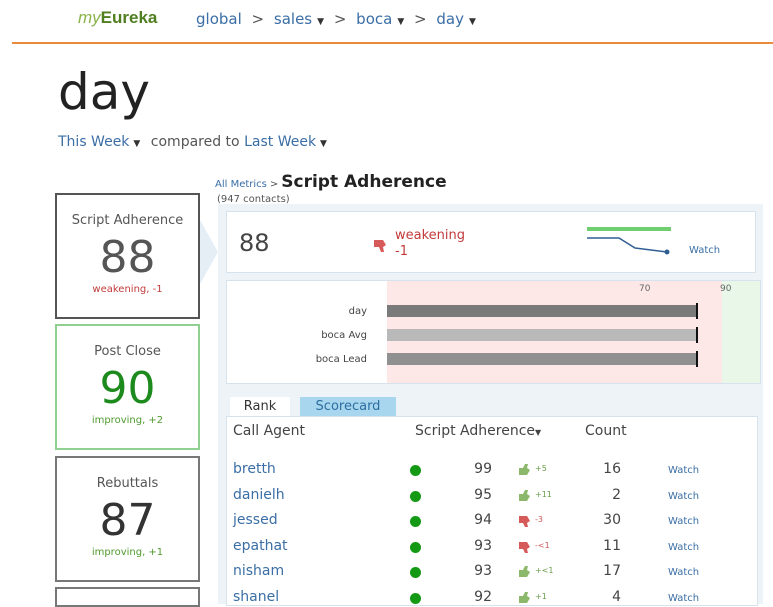 This screenshot has width=773, height=607. Describe the element at coordinates (542, 545) in the screenshot. I see `score-delta: -<1` at that location.